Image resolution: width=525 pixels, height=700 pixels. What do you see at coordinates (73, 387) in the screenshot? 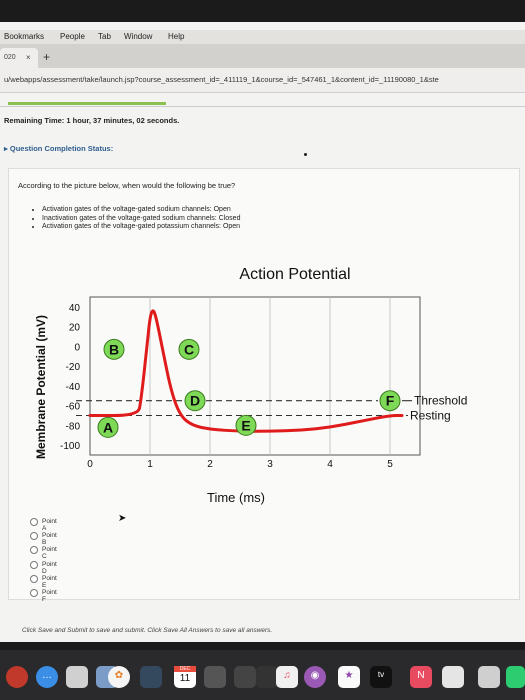
I see `y-tick-label: -40` at bounding box center [73, 387].